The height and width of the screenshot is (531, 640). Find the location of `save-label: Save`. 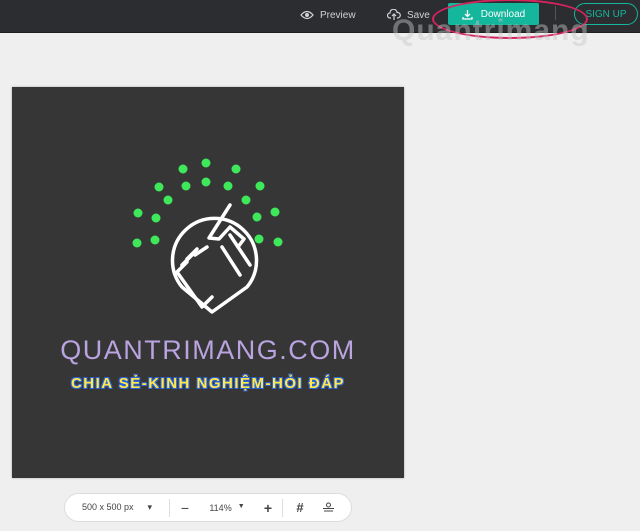

save-label: Save is located at coordinates (418, 15).